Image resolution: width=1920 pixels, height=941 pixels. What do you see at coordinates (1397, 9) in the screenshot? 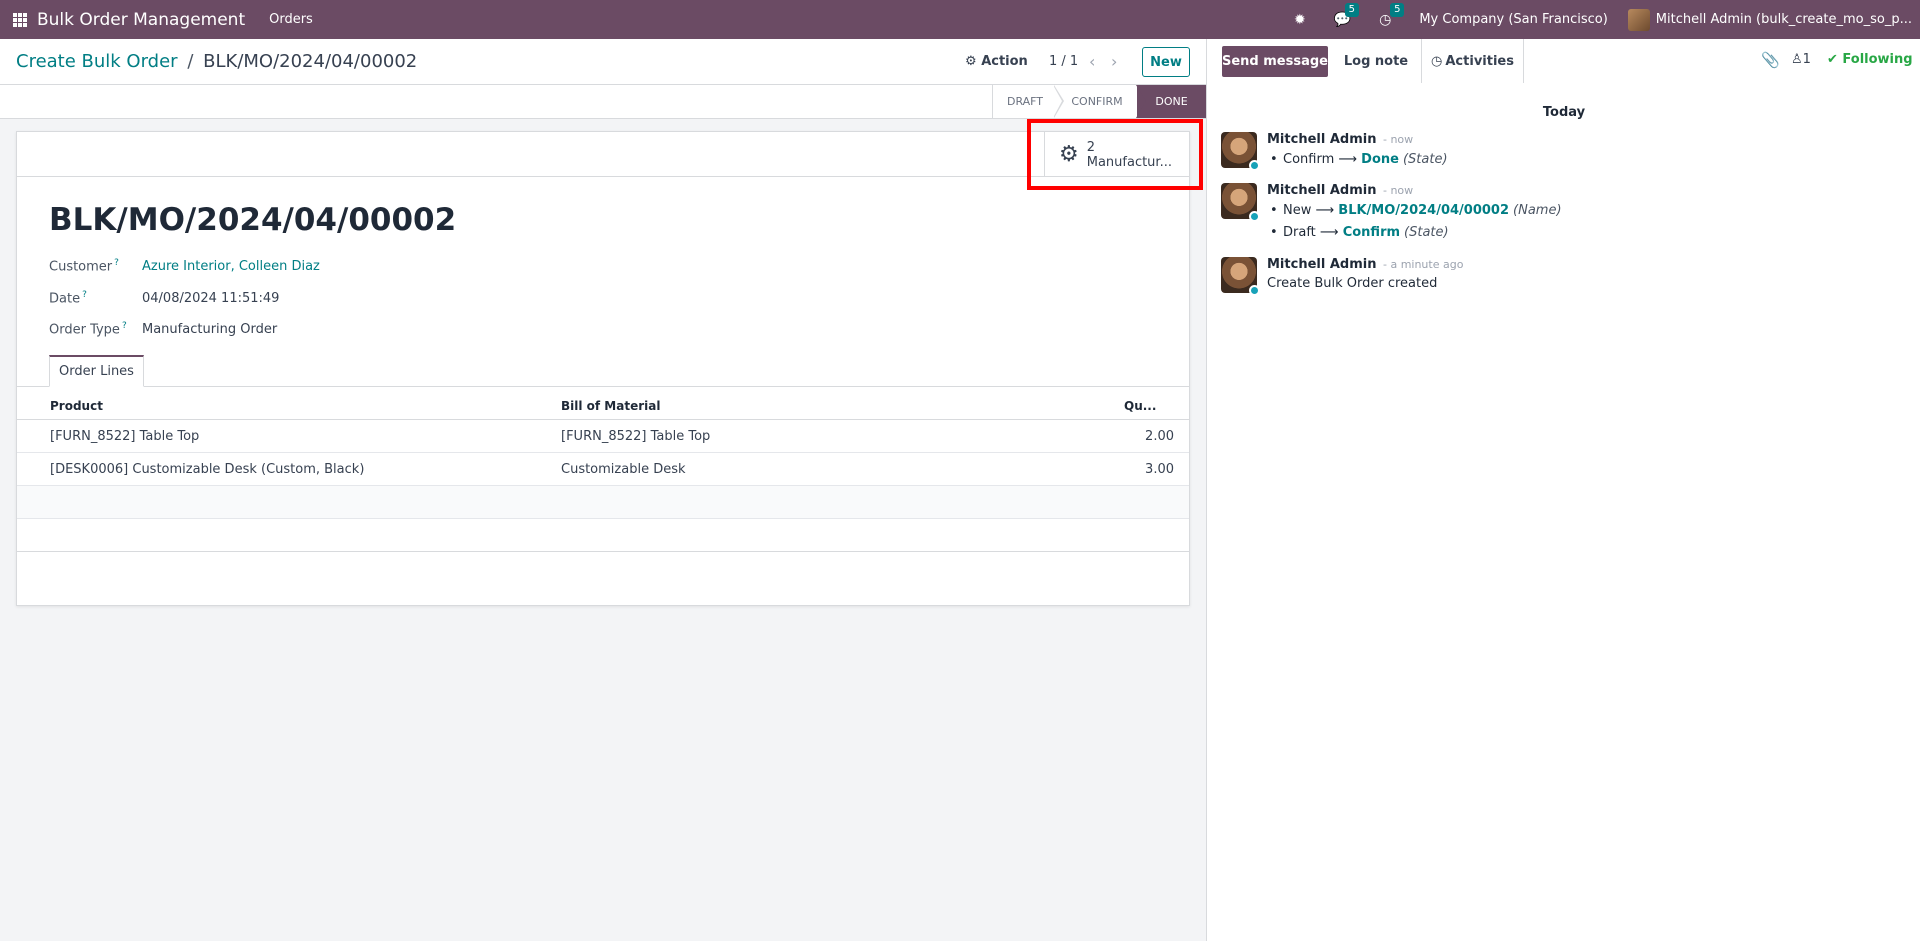
I see `activities-badge: 5` at bounding box center [1397, 9].